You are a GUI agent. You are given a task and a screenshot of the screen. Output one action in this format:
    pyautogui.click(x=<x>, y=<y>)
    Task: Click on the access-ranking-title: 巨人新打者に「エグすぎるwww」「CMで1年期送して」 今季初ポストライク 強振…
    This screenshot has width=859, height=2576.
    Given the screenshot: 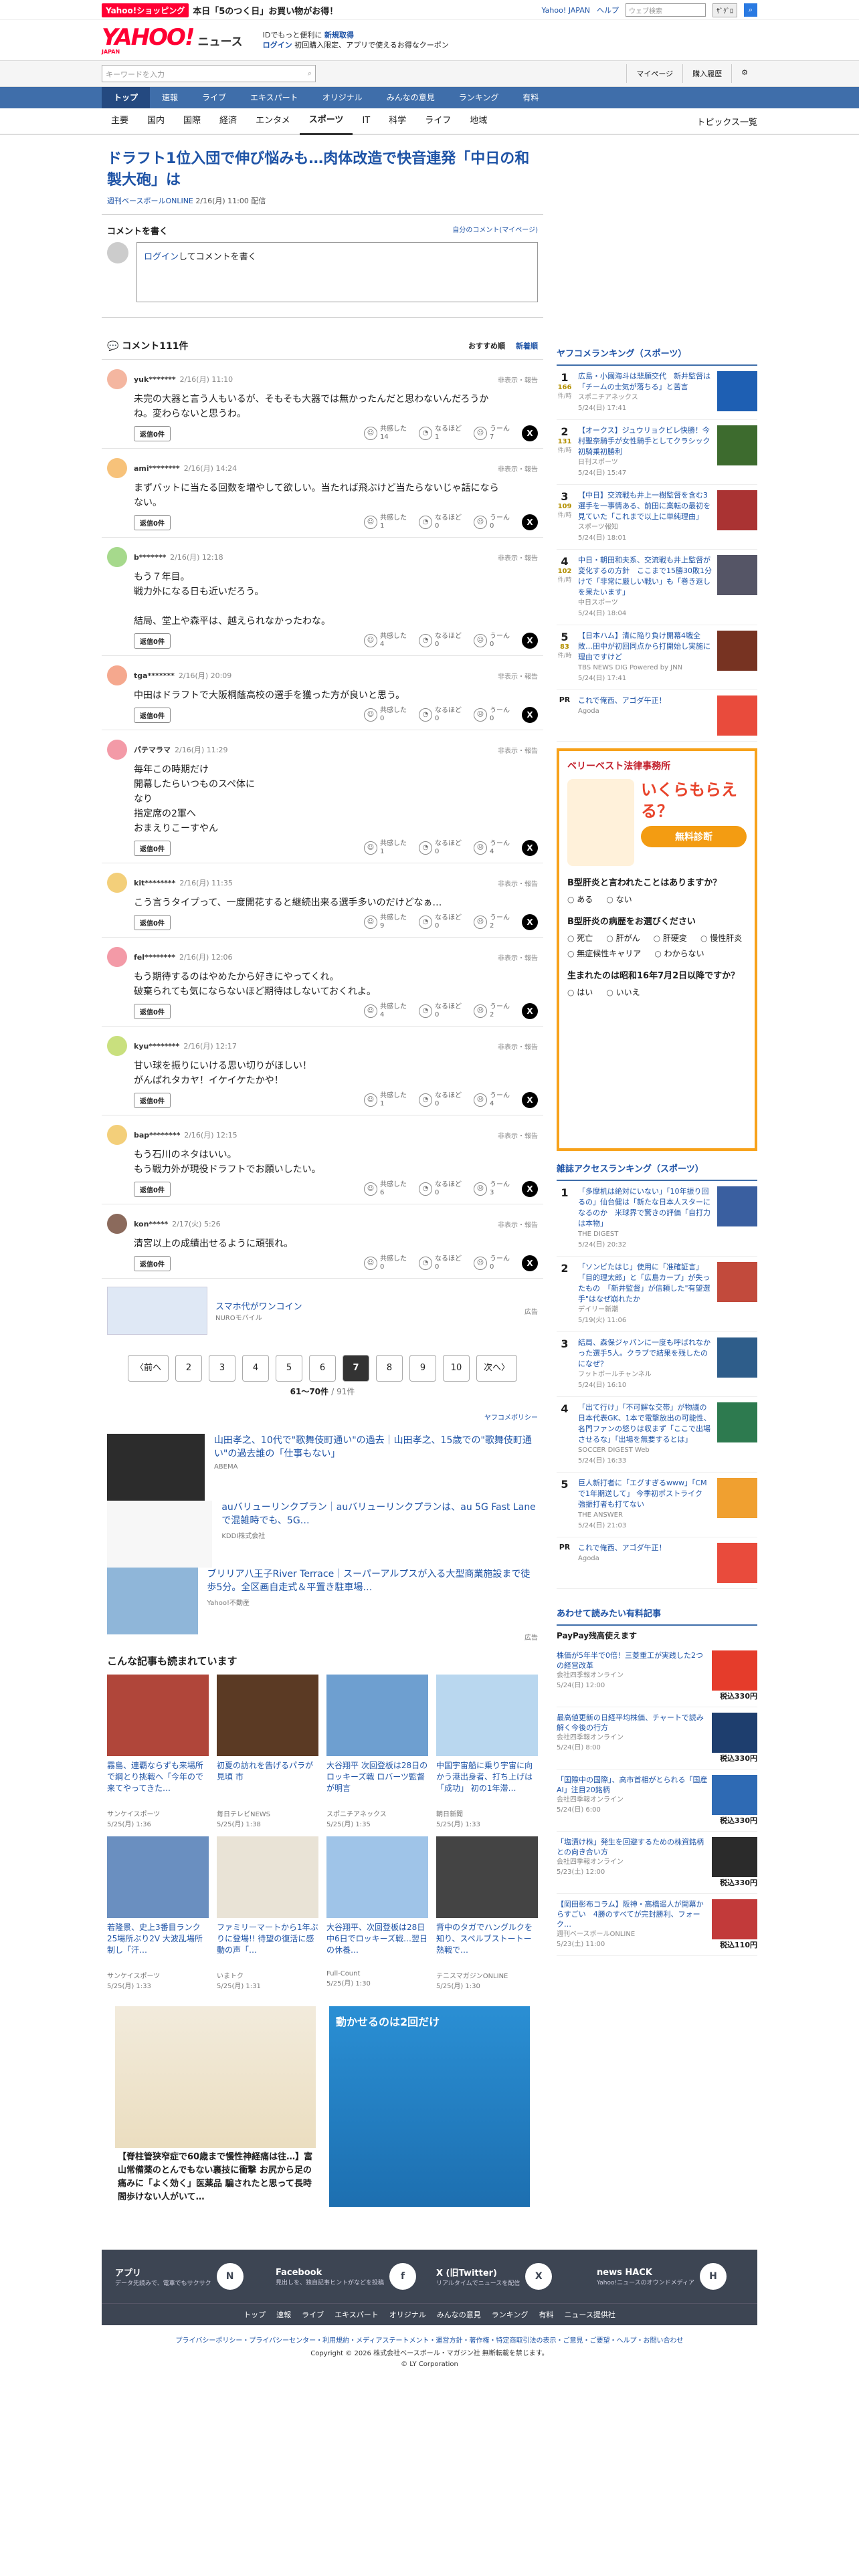 What is the action you would take?
    pyautogui.click(x=645, y=1504)
    